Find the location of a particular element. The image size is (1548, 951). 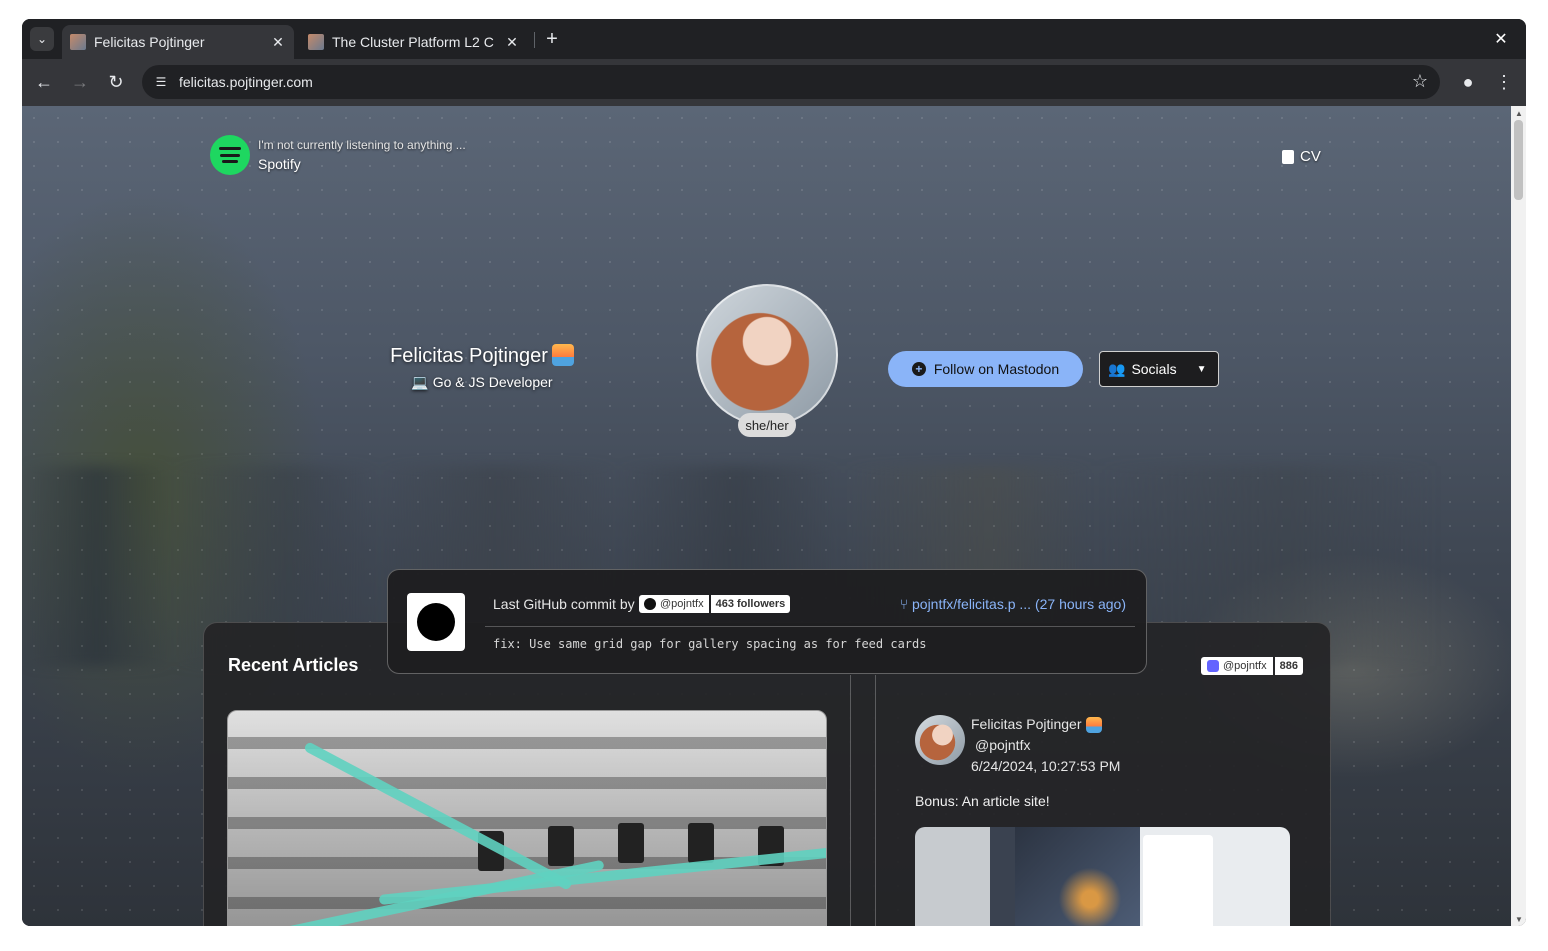

scroll-up-arrow-icon: ▲ is located at coordinates (1519, 113).